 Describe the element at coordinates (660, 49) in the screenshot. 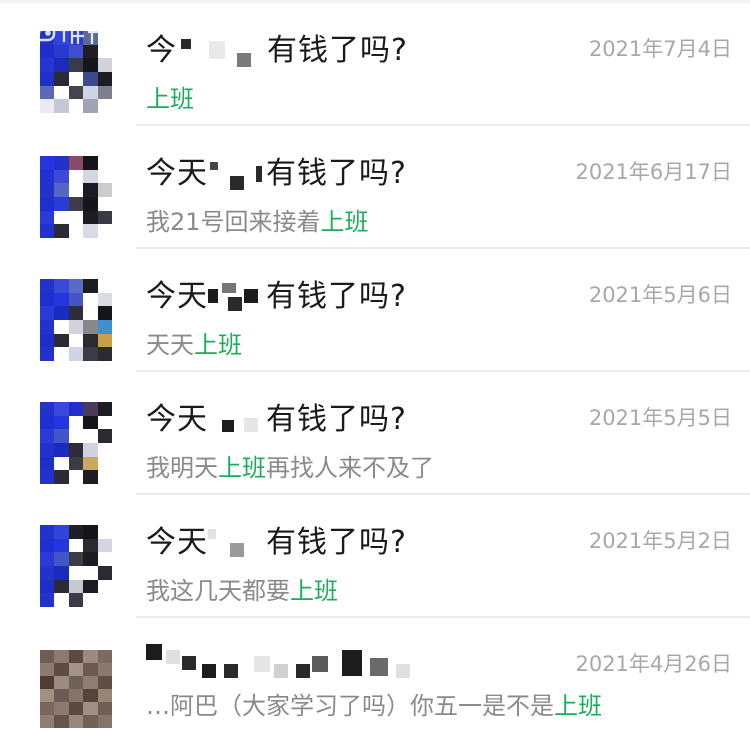

I see `chat-date: 2021年7月4日` at that location.